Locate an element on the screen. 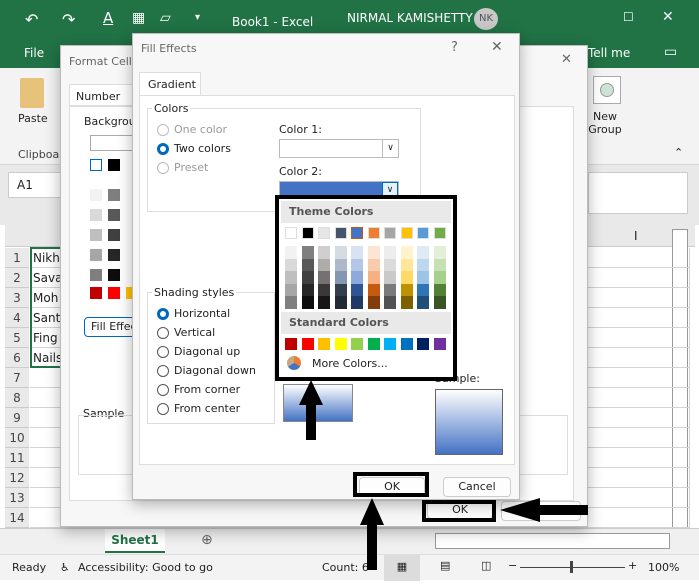  annotation-arrows is located at coordinates (443, 475).